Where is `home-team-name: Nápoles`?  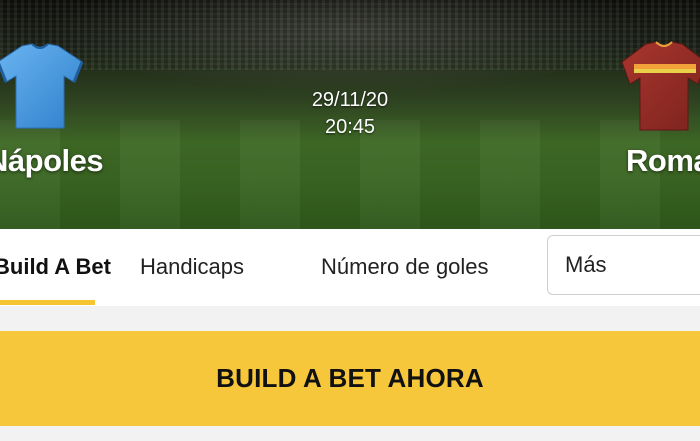
home-team-name: Nápoles is located at coordinates (52, 160).